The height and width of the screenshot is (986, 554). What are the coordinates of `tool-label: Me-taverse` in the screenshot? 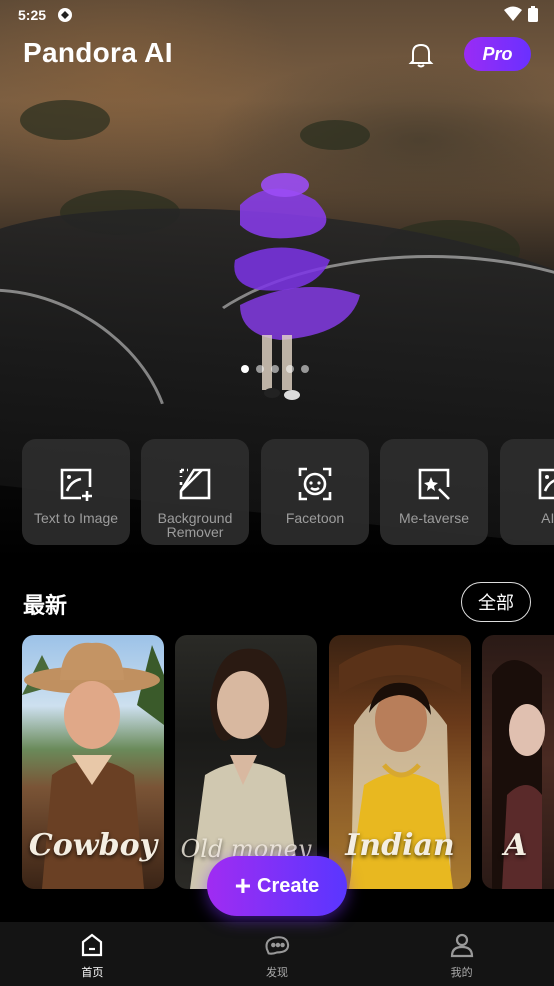 It's located at (434, 518).